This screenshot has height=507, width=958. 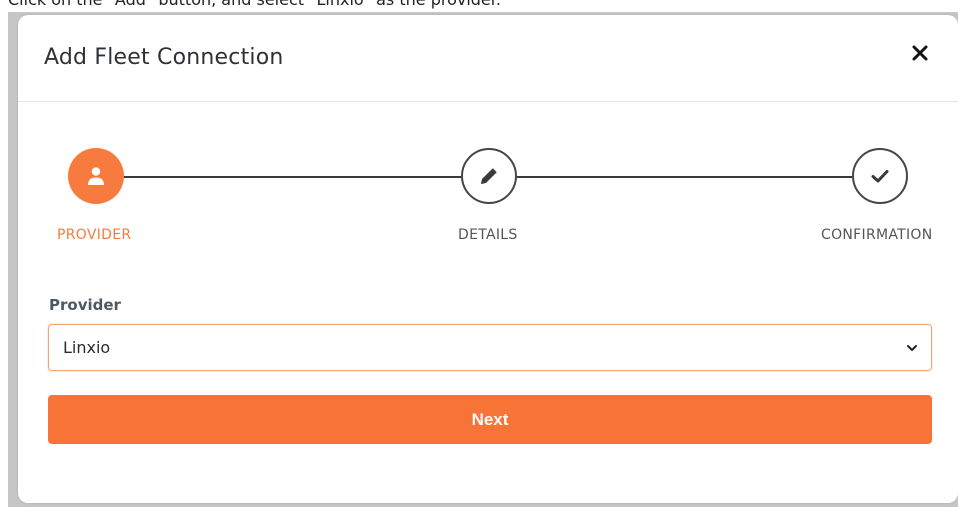 I want to click on step-provider-circle, so click(x=96, y=176).